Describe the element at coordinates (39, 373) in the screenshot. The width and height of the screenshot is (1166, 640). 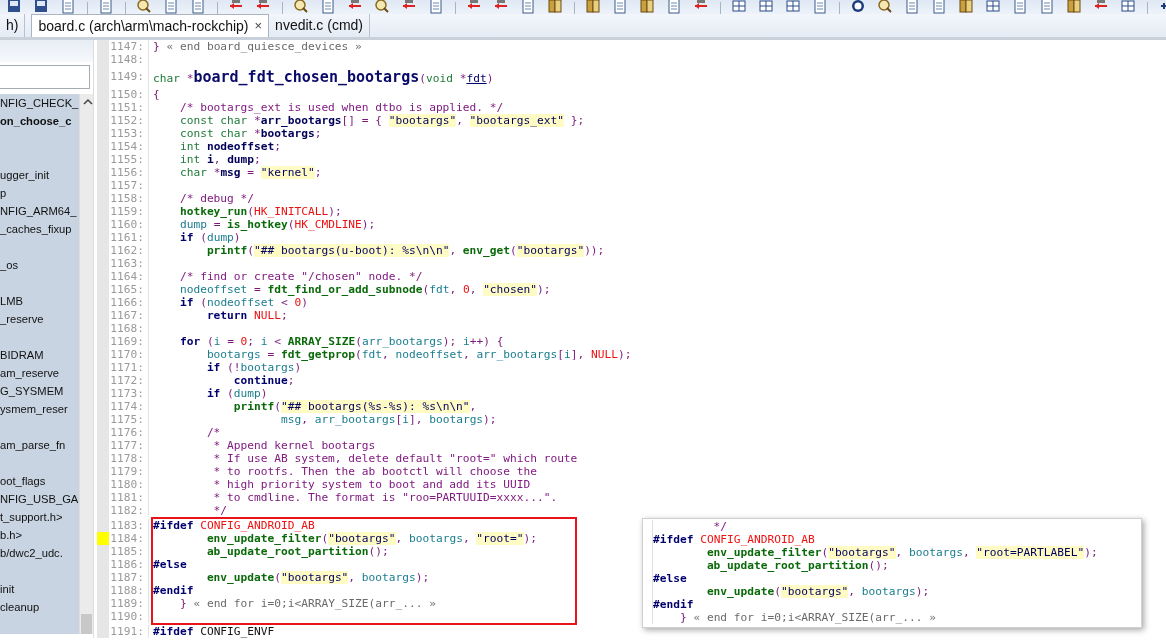
I see `sidebar-item: am_reserve` at that location.